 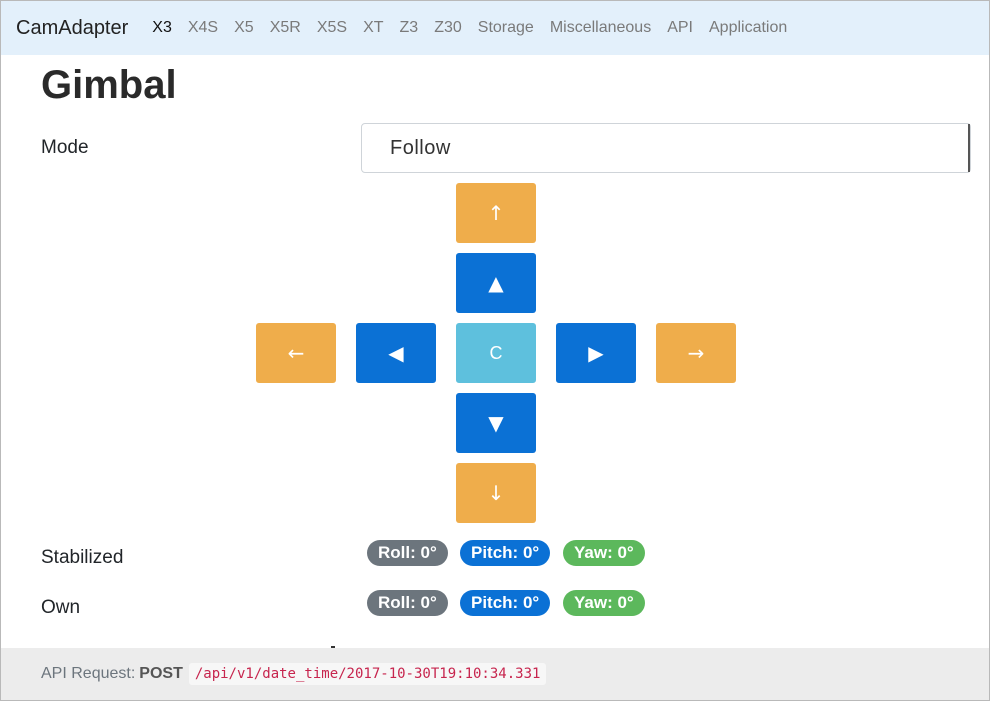 I want to click on mode-selected-value: Follow, so click(x=420, y=147).